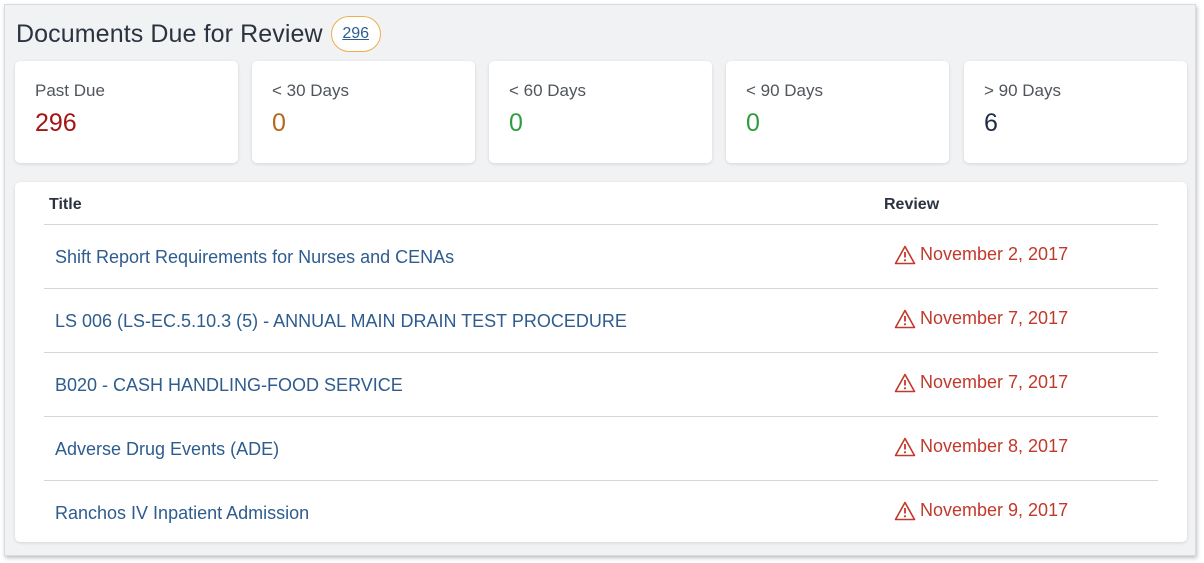 Image resolution: width=1204 pixels, height=563 pixels. Describe the element at coordinates (169, 33) in the screenshot. I see `page-title: Documents Due for Review` at that location.